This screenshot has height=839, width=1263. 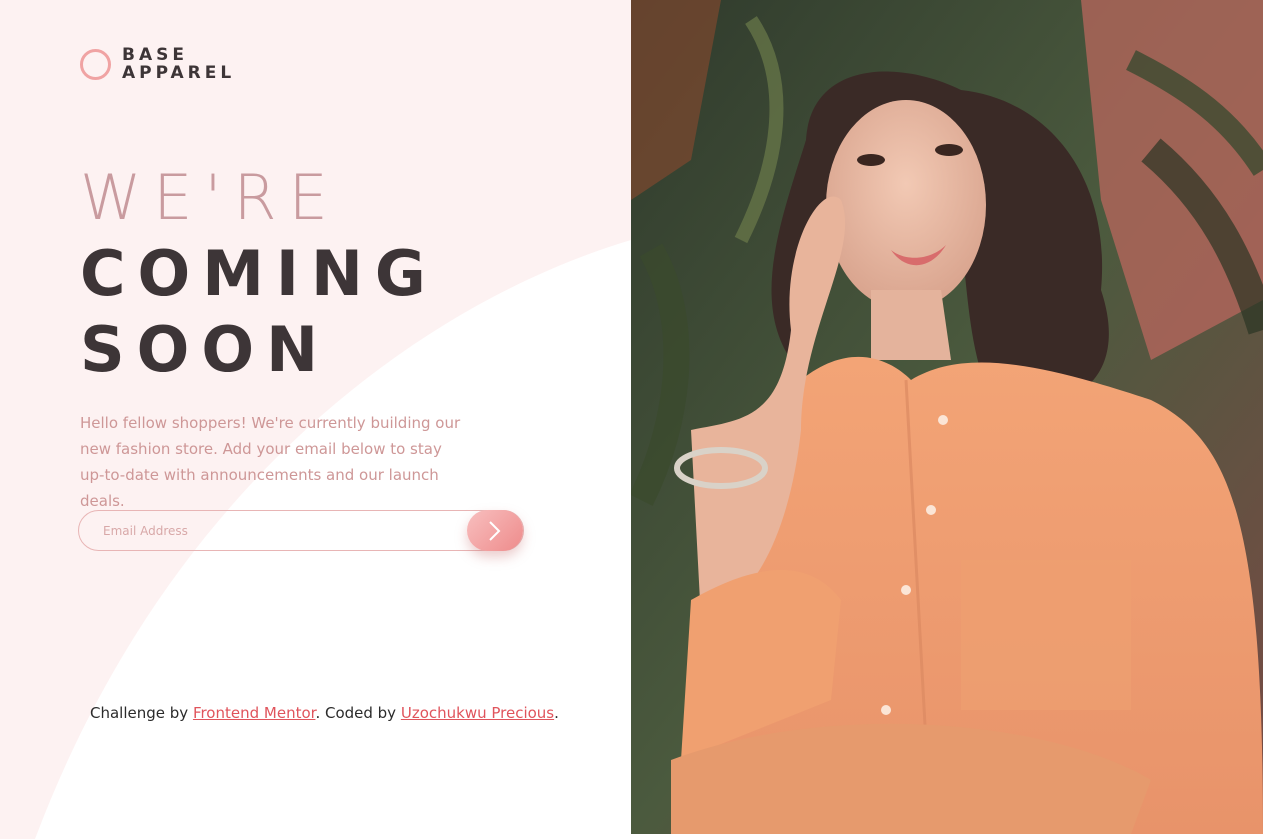 What do you see at coordinates (179, 73) in the screenshot?
I see `logo-line-2: APPAREL` at bounding box center [179, 73].